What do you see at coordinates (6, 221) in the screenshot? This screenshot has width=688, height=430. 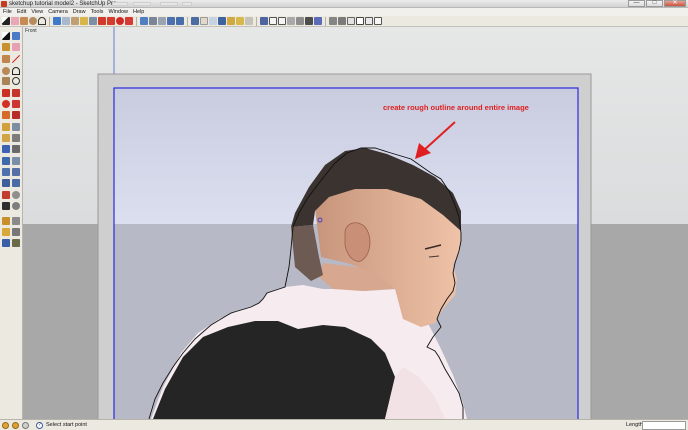 I see `sandbox-icon` at bounding box center [6, 221].